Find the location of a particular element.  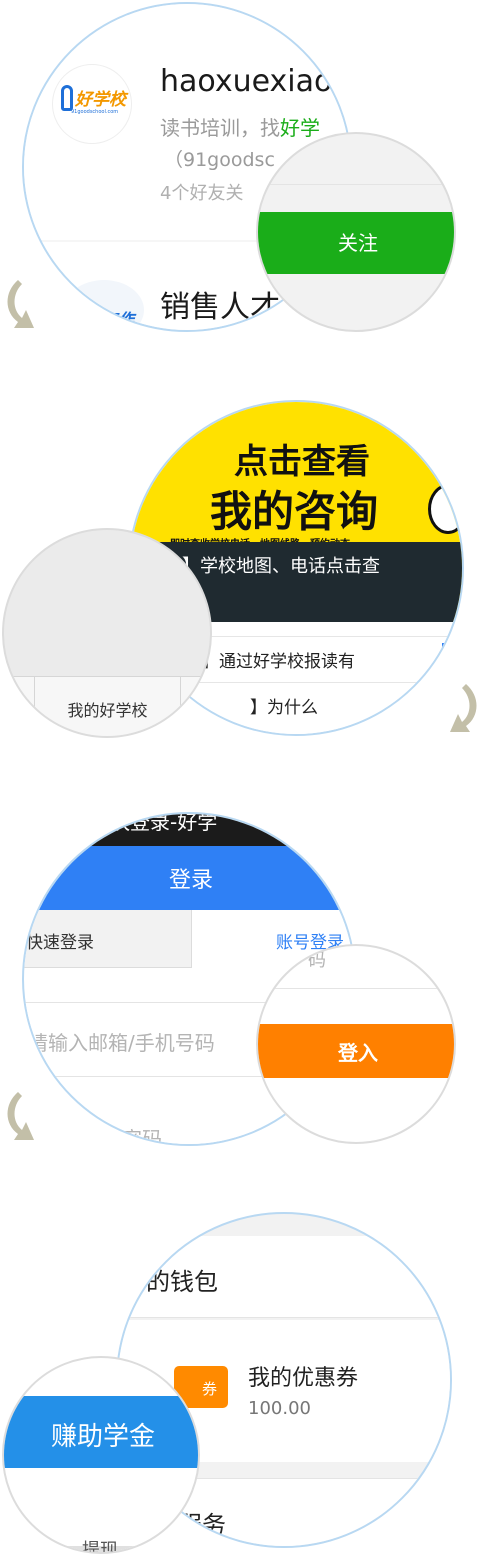

account-description: 读书培训，找好学 is located at coordinates (240, 126).